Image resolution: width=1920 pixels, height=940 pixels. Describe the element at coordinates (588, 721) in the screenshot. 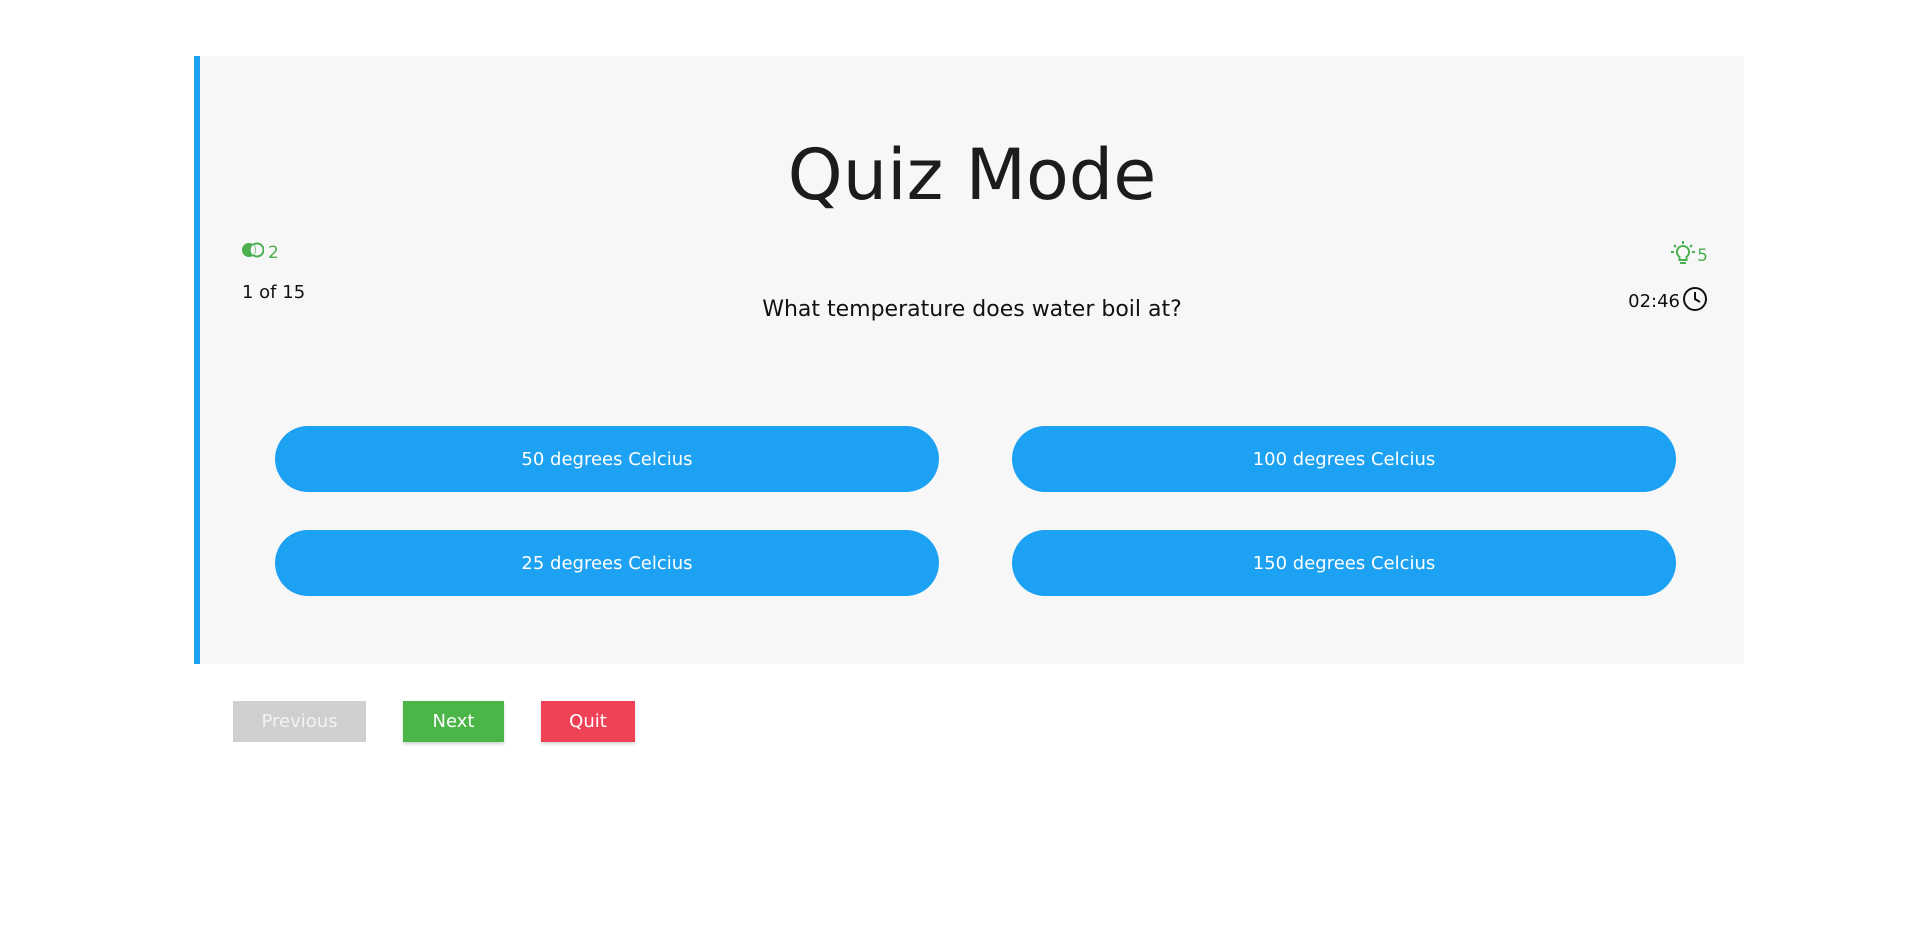

I see `quit-button: Quit` at that location.